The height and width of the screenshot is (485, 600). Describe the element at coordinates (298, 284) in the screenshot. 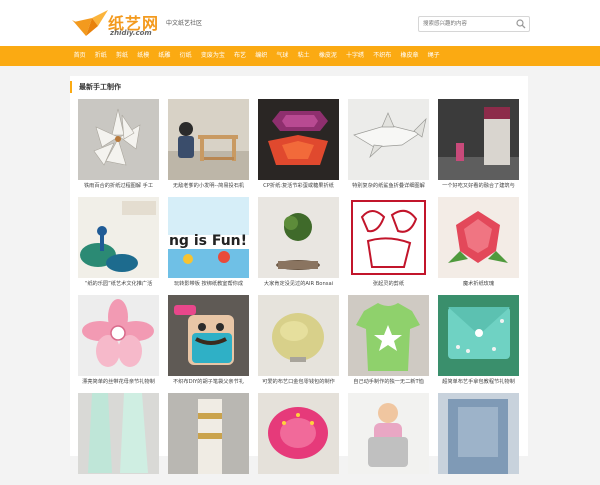

I see `craft-caption: 大家肯定没见过的AIR Bonsai` at that location.